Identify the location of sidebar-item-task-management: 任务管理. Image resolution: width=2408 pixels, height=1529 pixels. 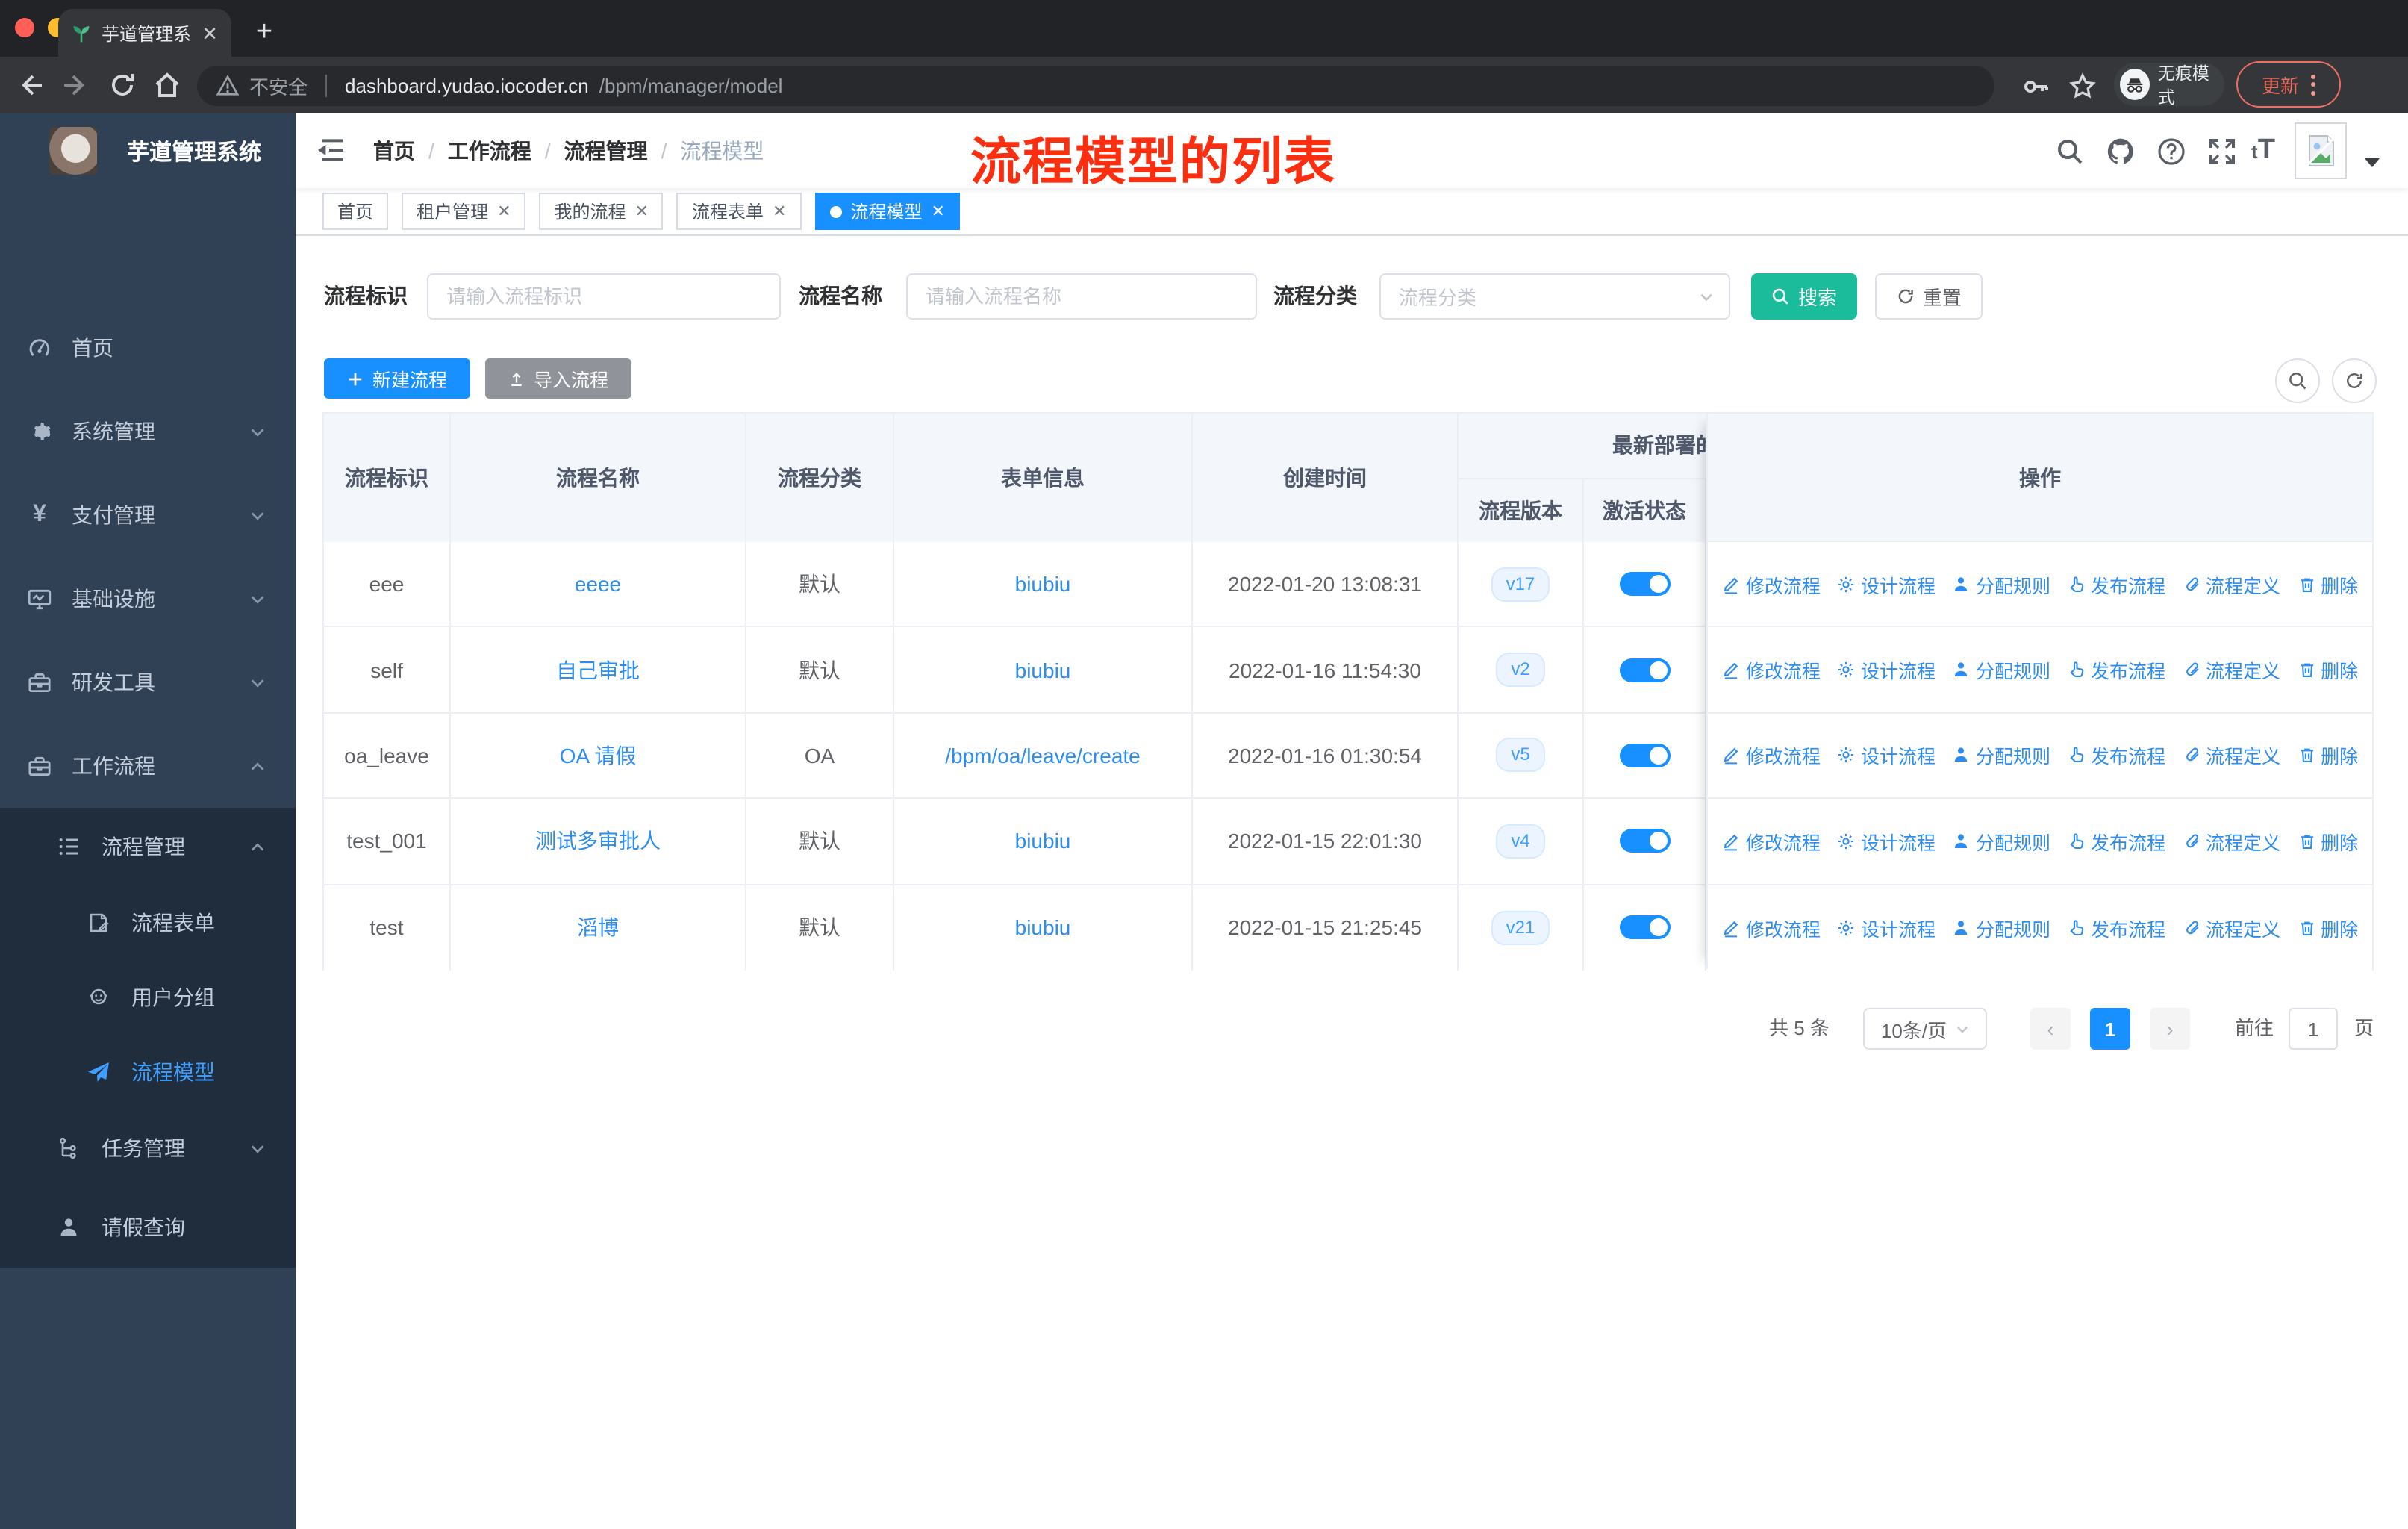
(148, 1148).